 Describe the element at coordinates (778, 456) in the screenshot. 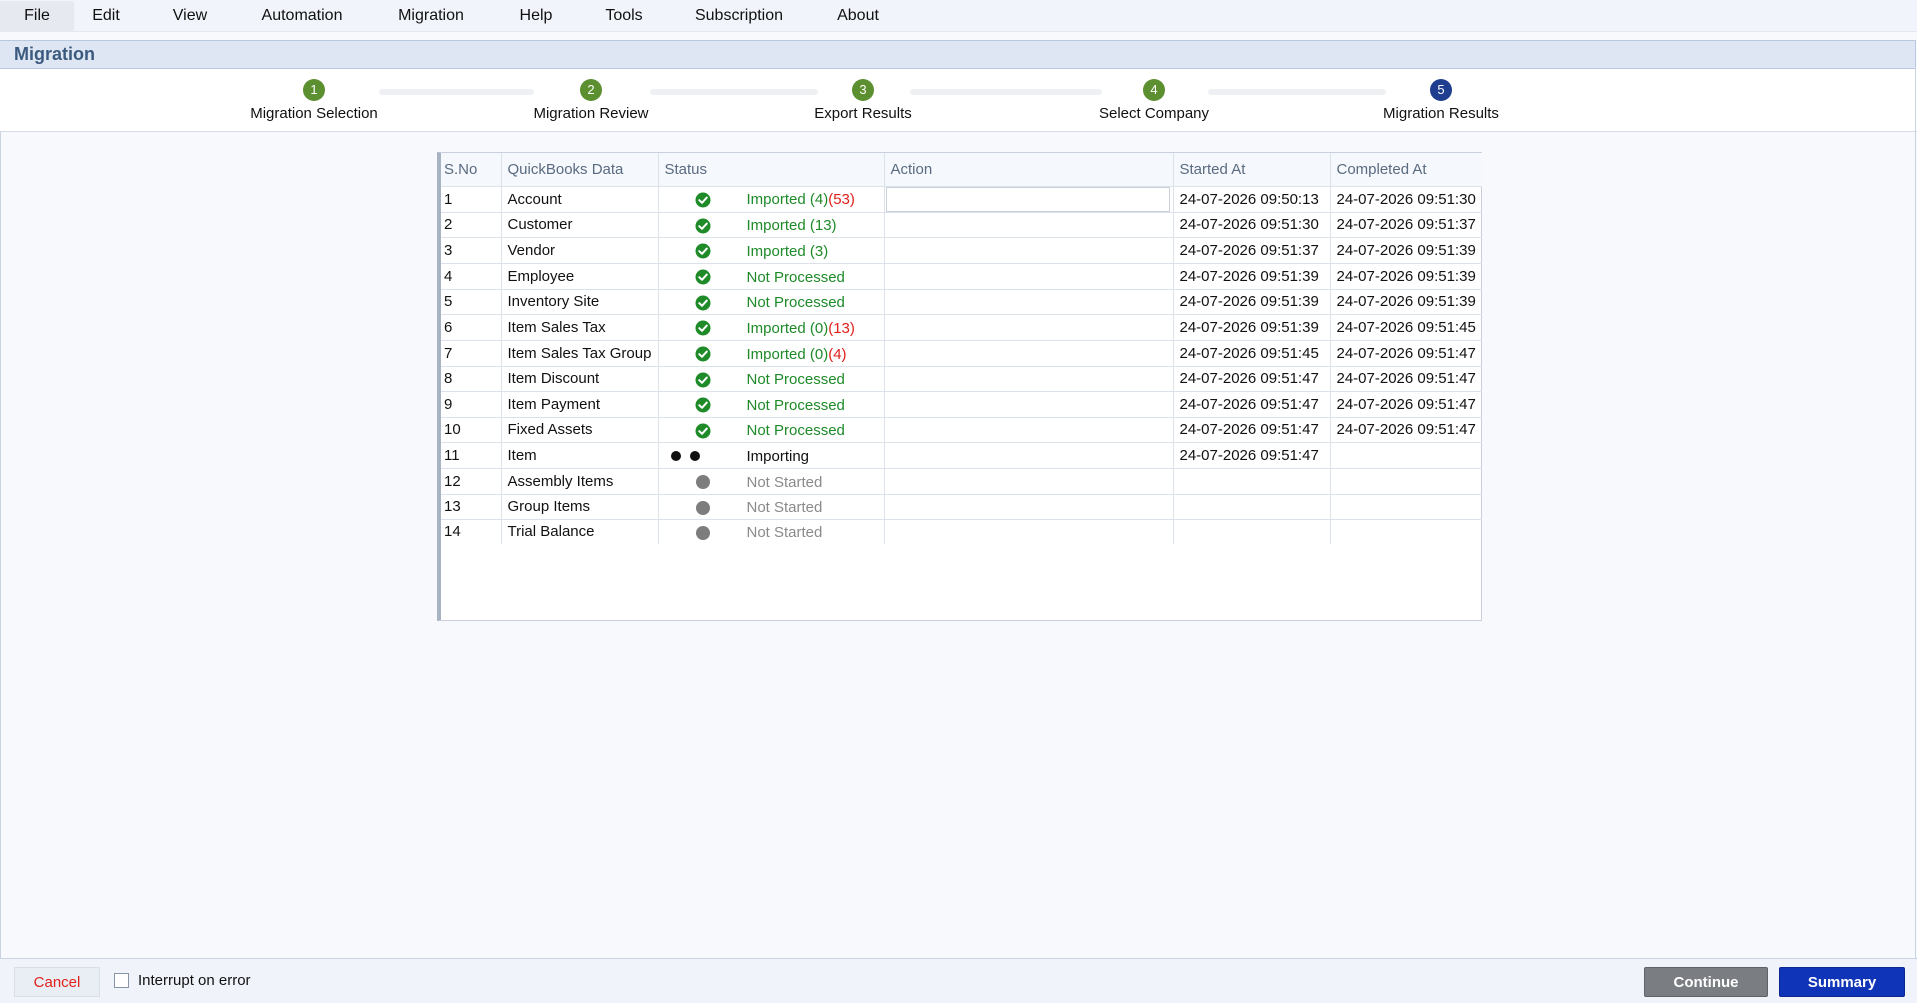

I see `status-text: Importing` at that location.